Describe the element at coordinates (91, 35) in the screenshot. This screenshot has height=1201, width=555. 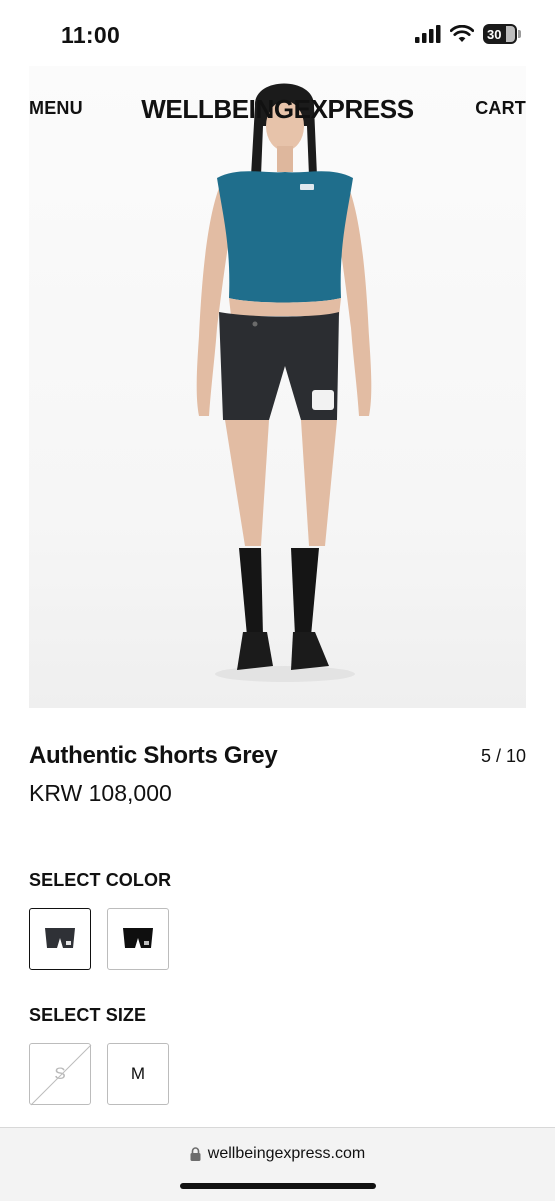
I see `status-time: 11:00` at that location.